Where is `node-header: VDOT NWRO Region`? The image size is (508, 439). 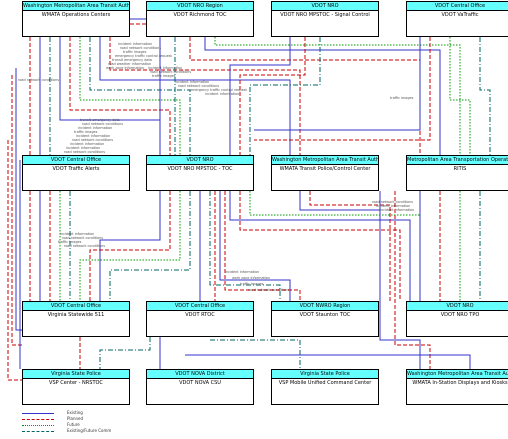
node-header: VDOT NWRO Region is located at coordinates (325, 306).